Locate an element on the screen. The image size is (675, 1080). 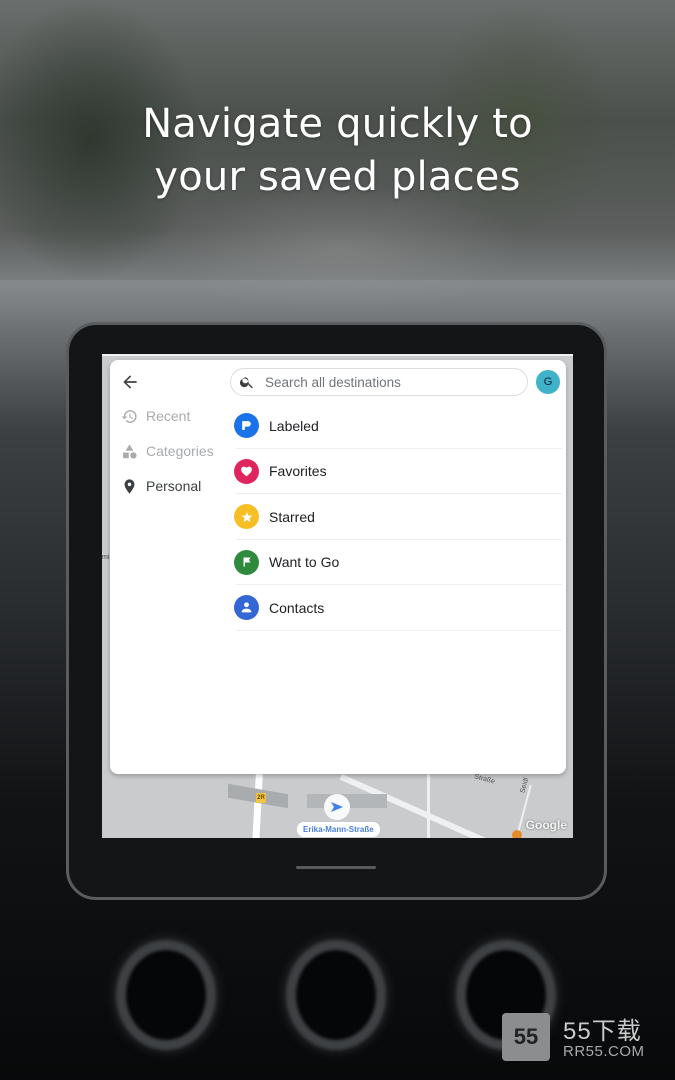
pedestrian-poi-icon is located at coordinates (517, 834).